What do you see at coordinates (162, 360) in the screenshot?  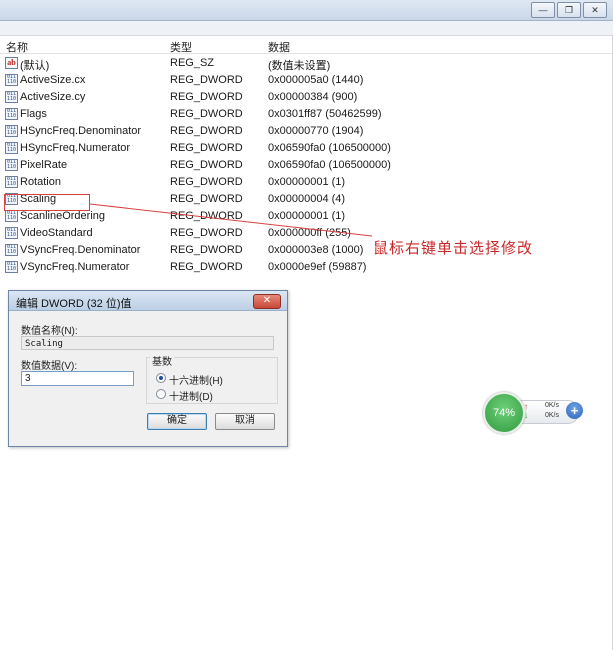 I see `radix-group-label: 基数` at bounding box center [162, 360].